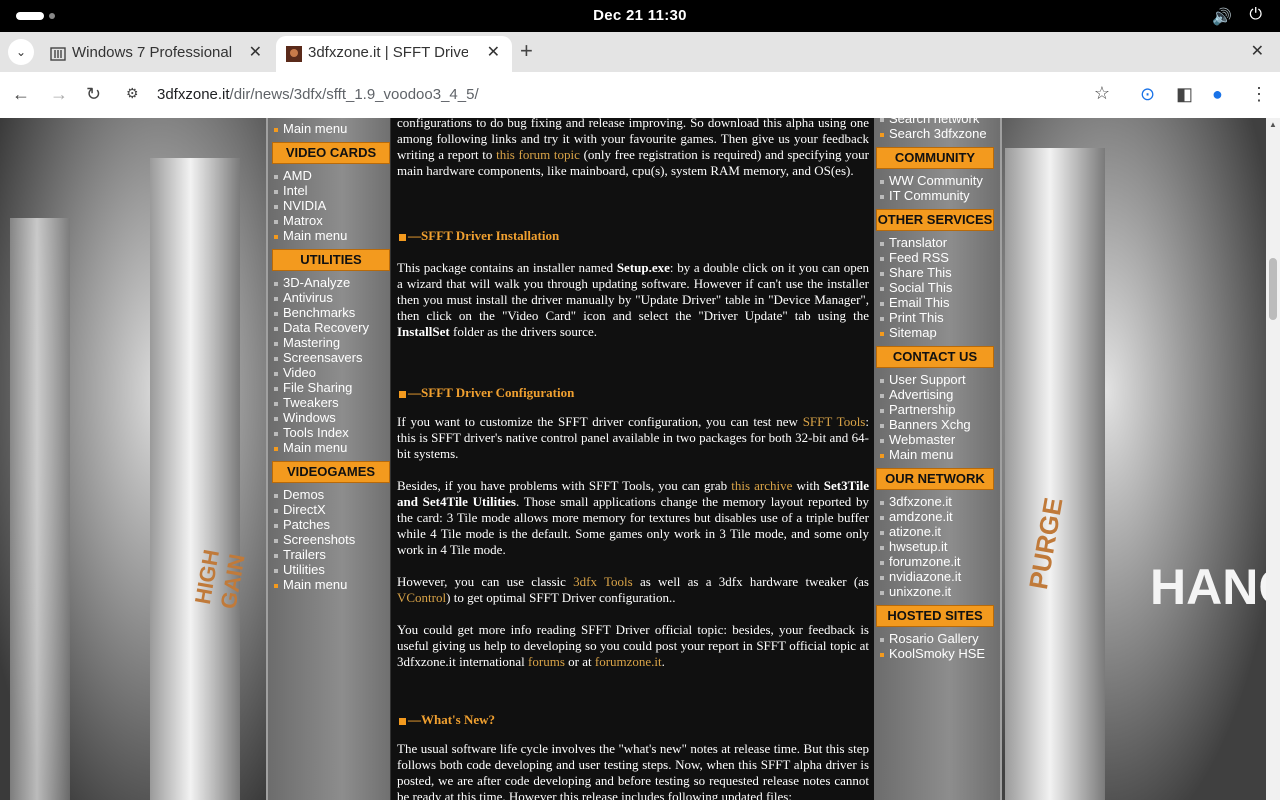 The width and height of the screenshot is (1280, 800). What do you see at coordinates (331, 472) in the screenshot?
I see `section-header-videogames: VIDEOGAMES` at bounding box center [331, 472].